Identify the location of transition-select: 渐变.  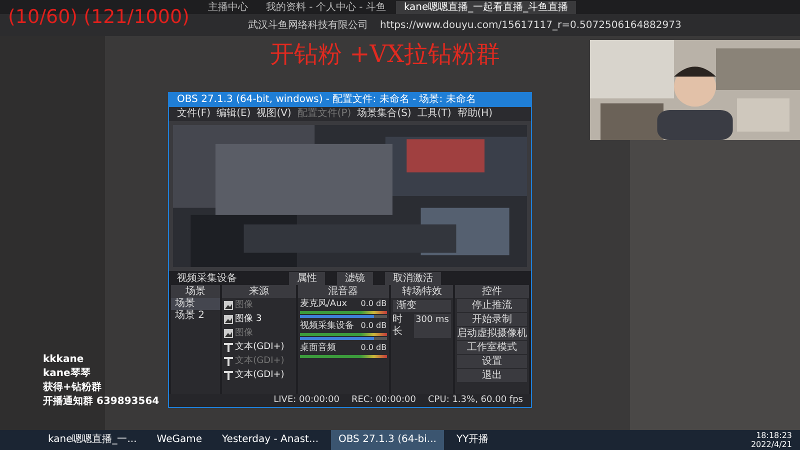
(421, 306).